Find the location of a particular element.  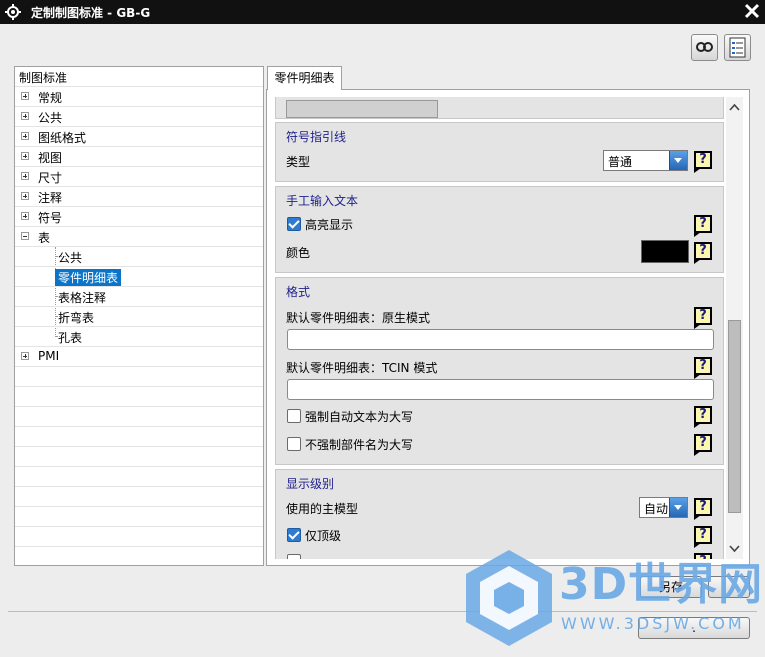

watermark: 3D世界网 WWW.3DSJW.COM is located at coordinates (612, 598).